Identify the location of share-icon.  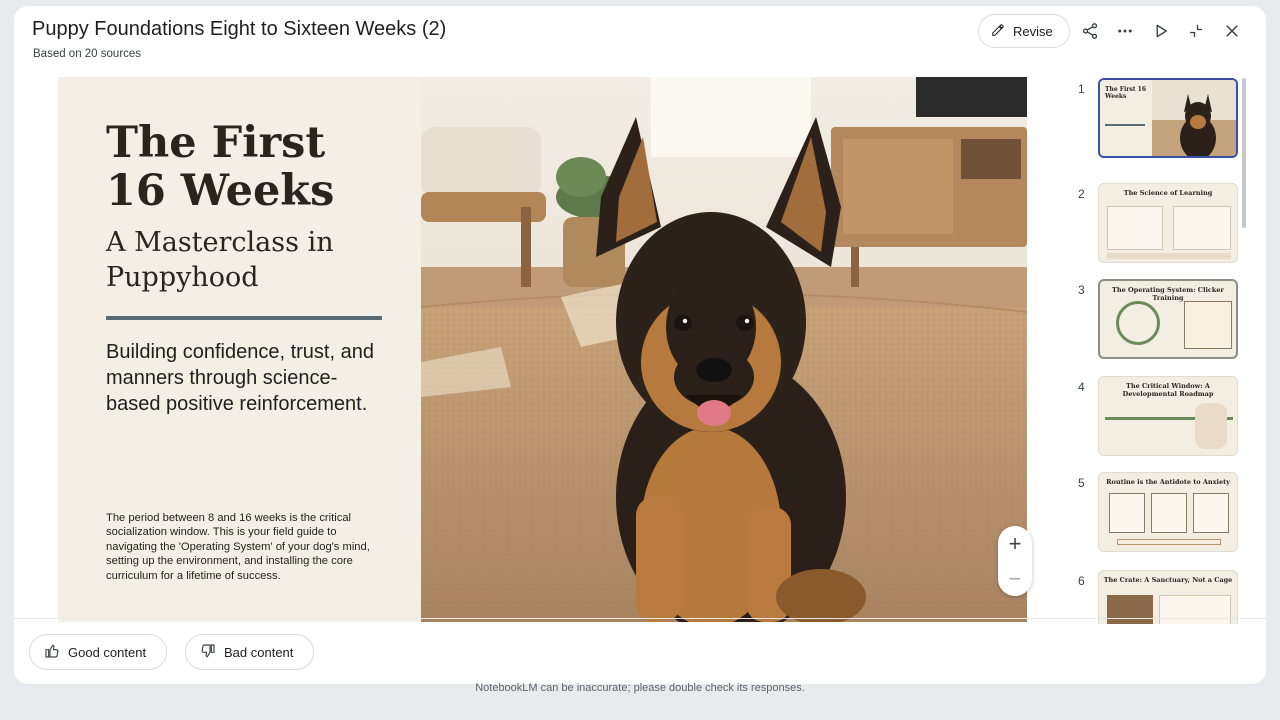
(1090, 31).